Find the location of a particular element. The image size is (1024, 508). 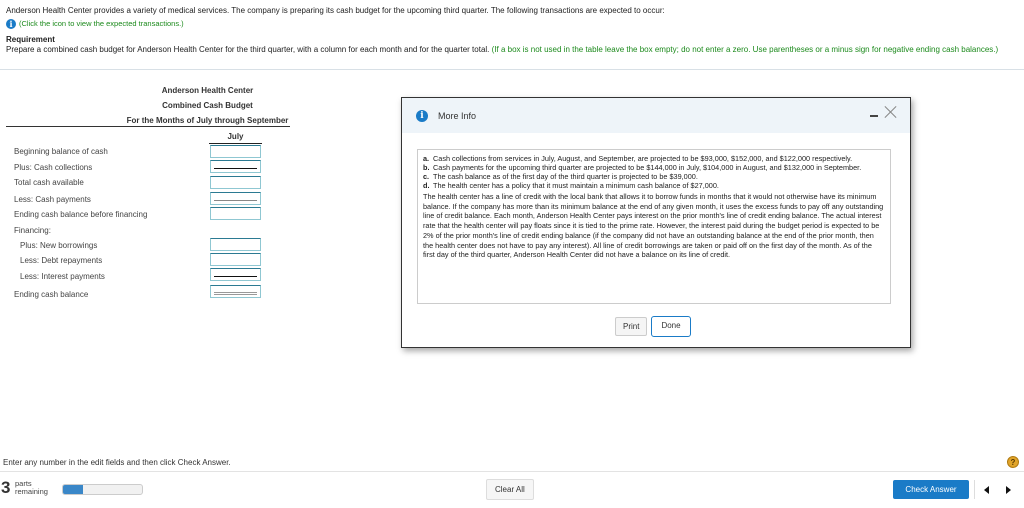

header-rule is located at coordinates (148, 126).